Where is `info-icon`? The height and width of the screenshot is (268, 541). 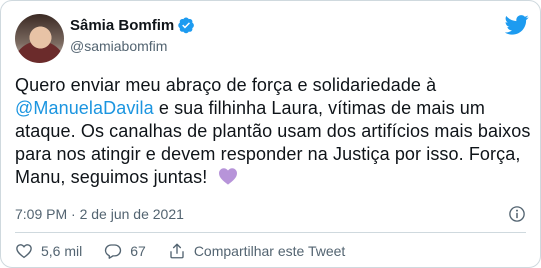 info-icon is located at coordinates (517, 214).